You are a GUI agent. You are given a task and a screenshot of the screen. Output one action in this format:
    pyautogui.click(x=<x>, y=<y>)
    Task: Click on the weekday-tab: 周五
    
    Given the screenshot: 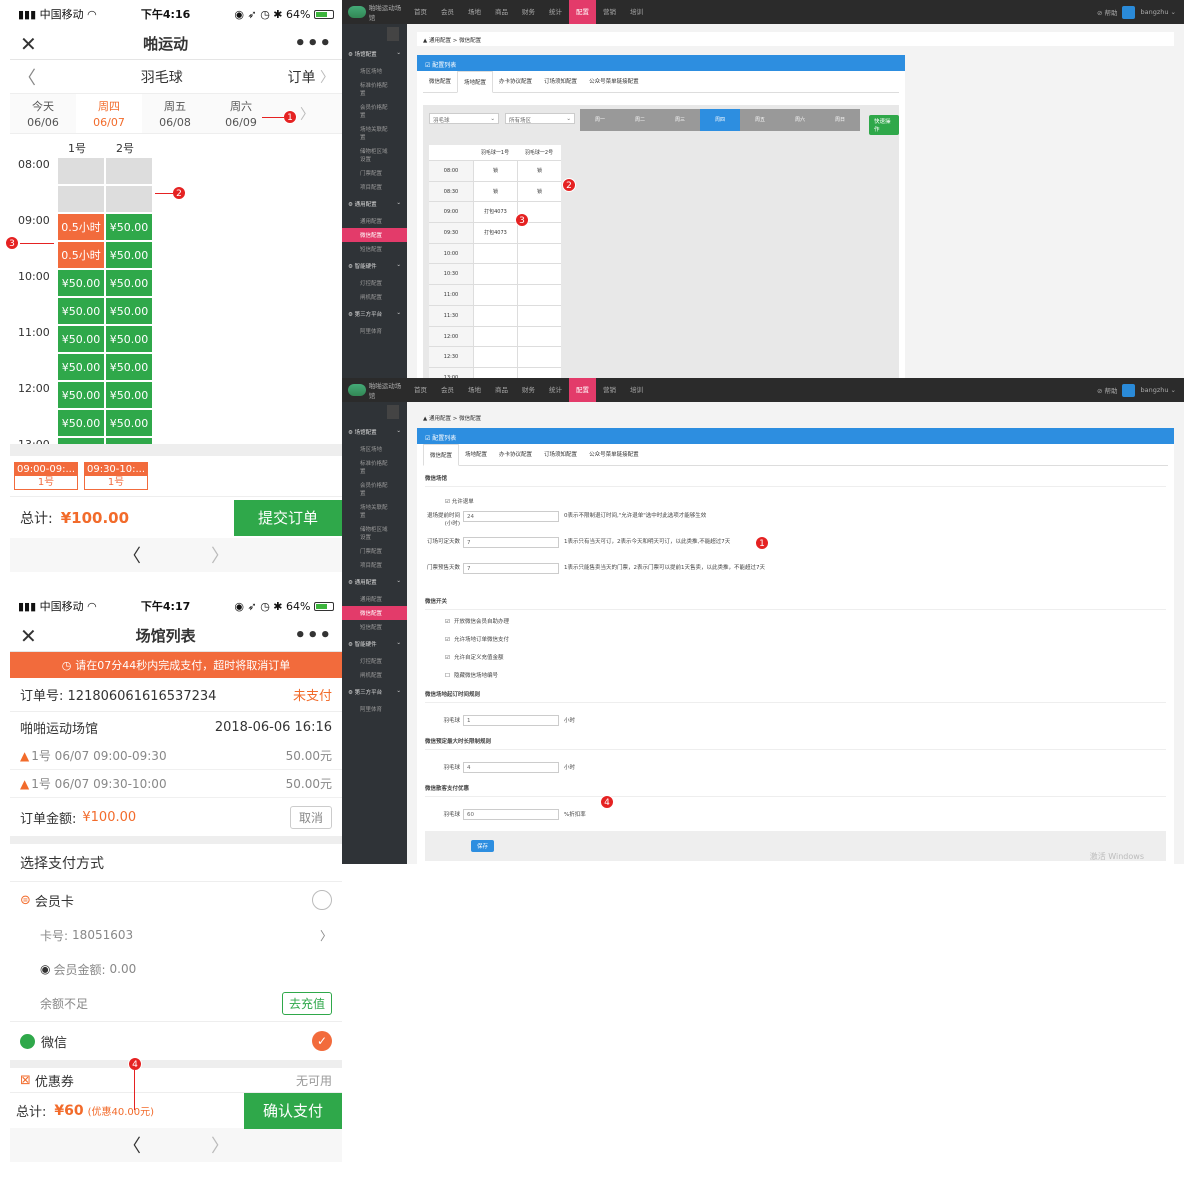 What is the action you would take?
    pyautogui.click(x=760, y=120)
    